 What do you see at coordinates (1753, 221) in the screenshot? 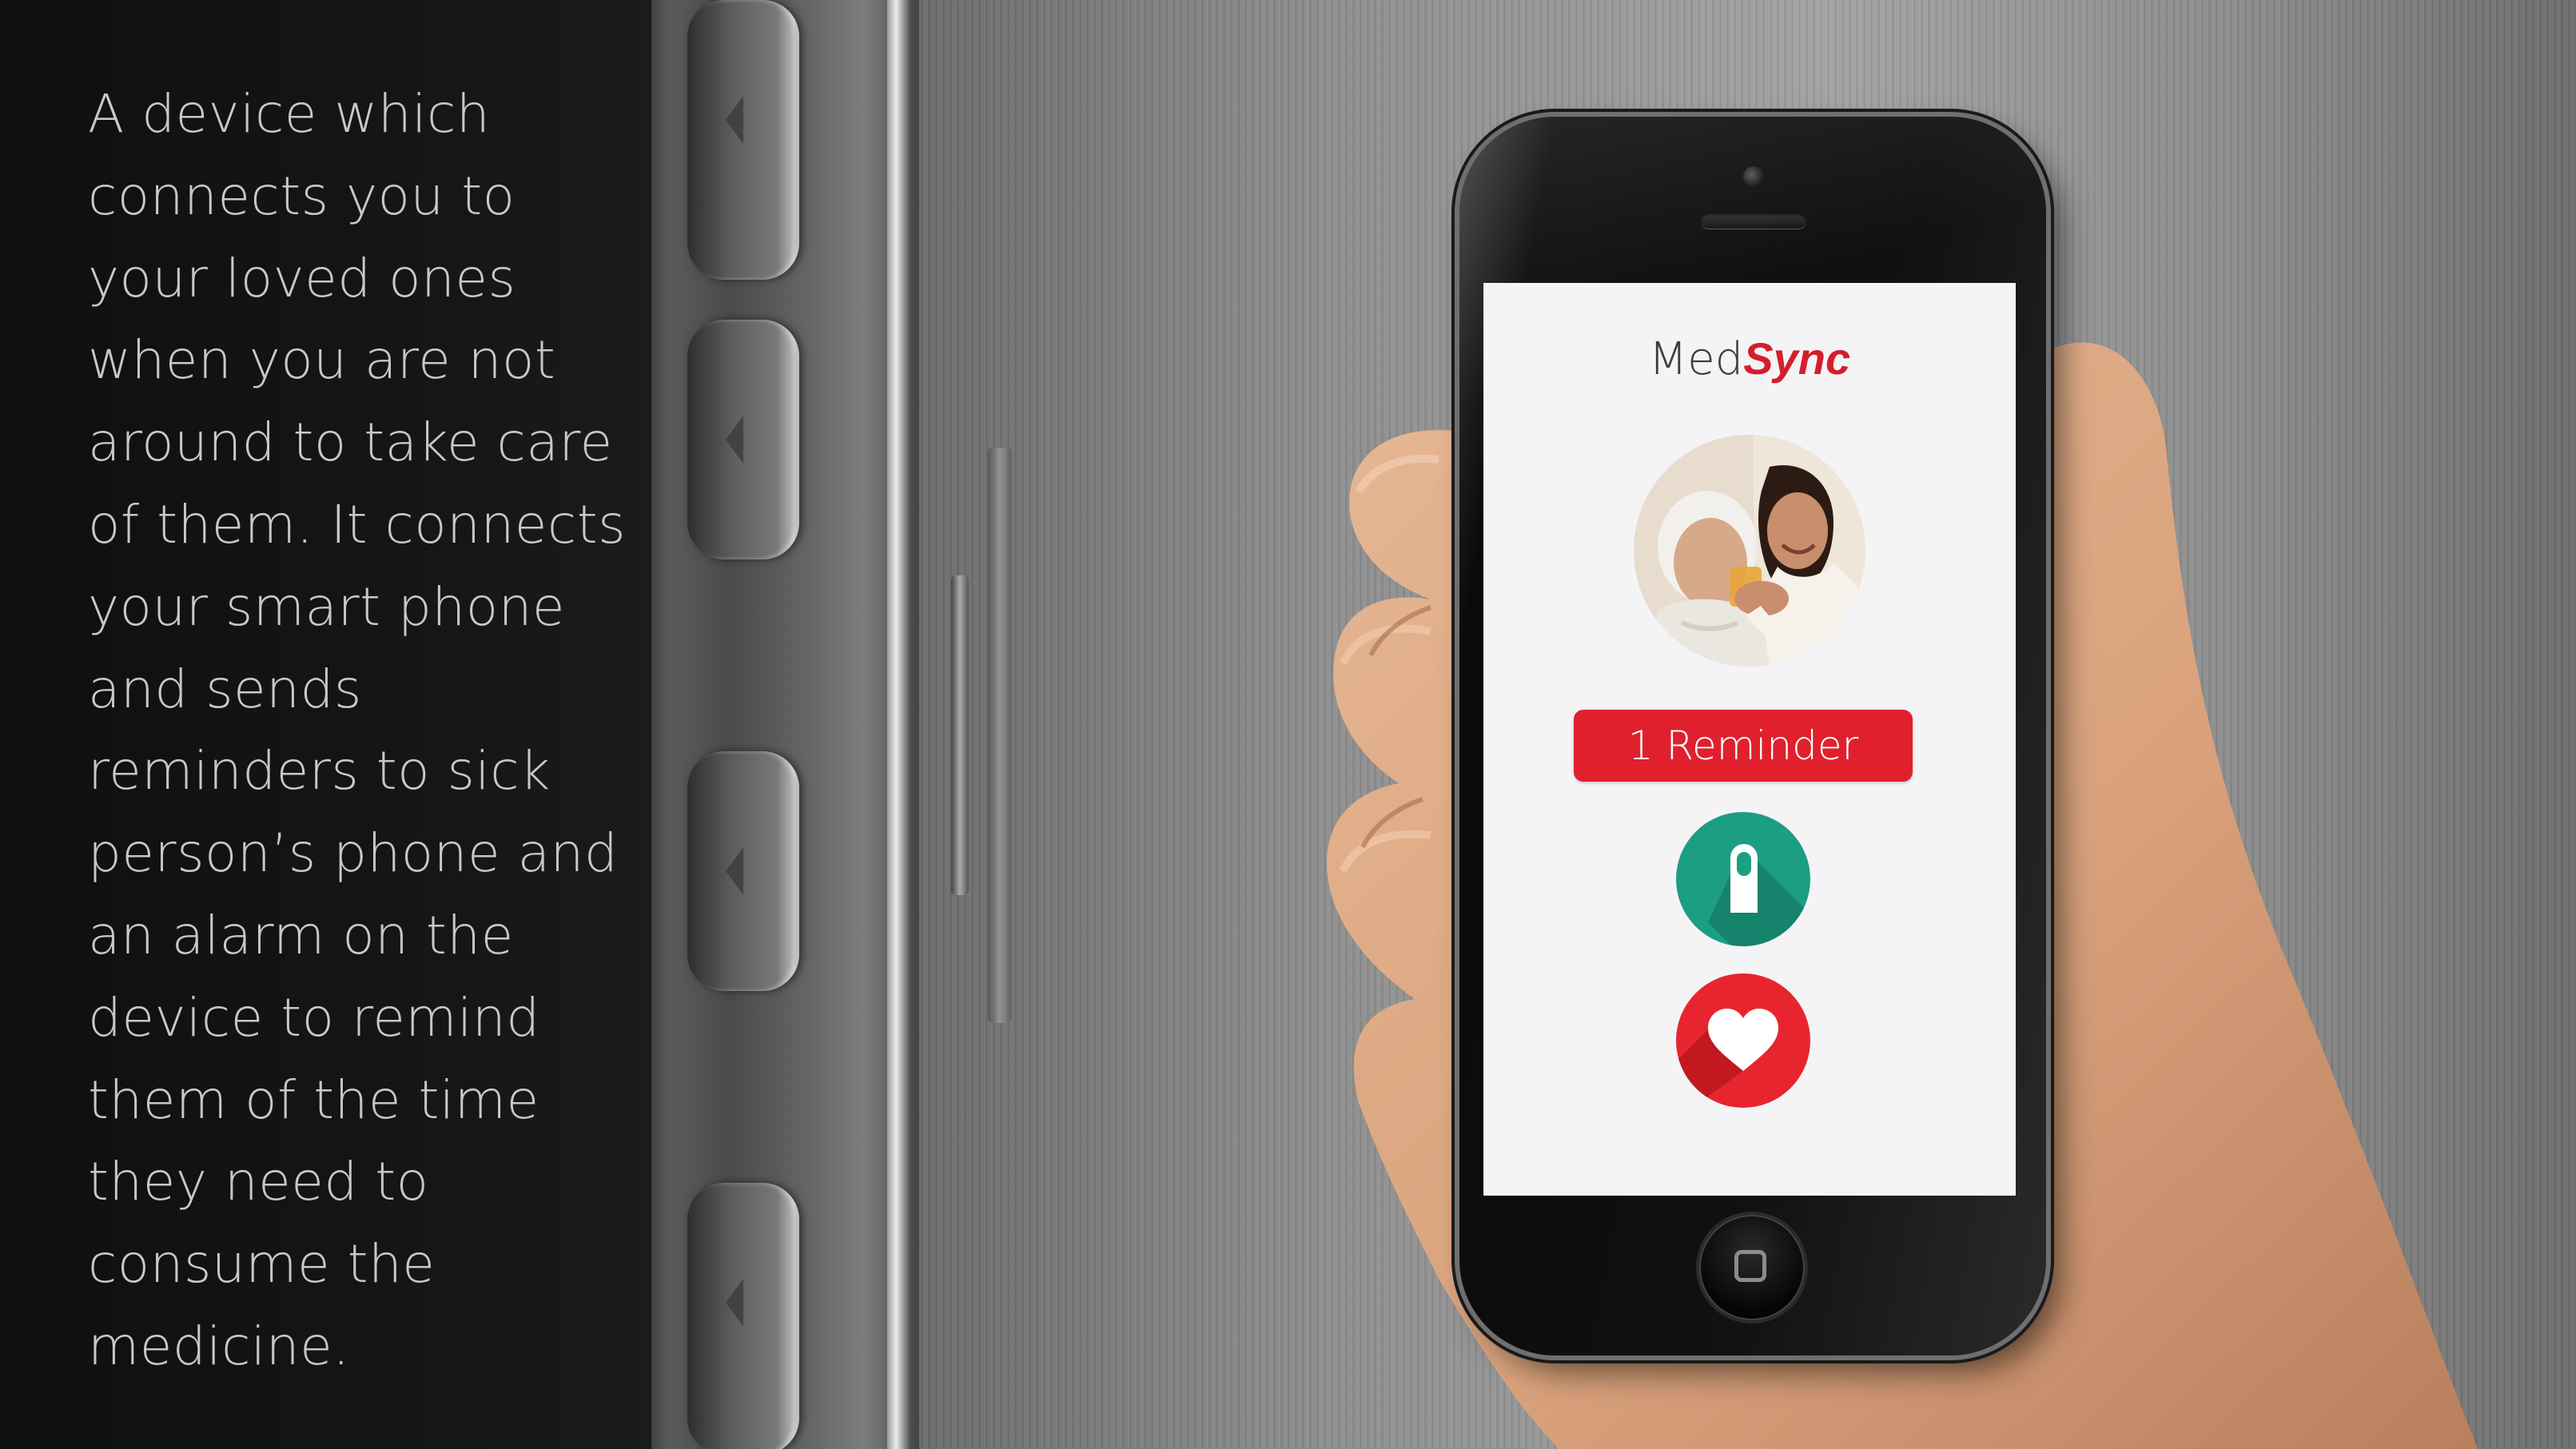
I see `earpiece-speaker` at bounding box center [1753, 221].